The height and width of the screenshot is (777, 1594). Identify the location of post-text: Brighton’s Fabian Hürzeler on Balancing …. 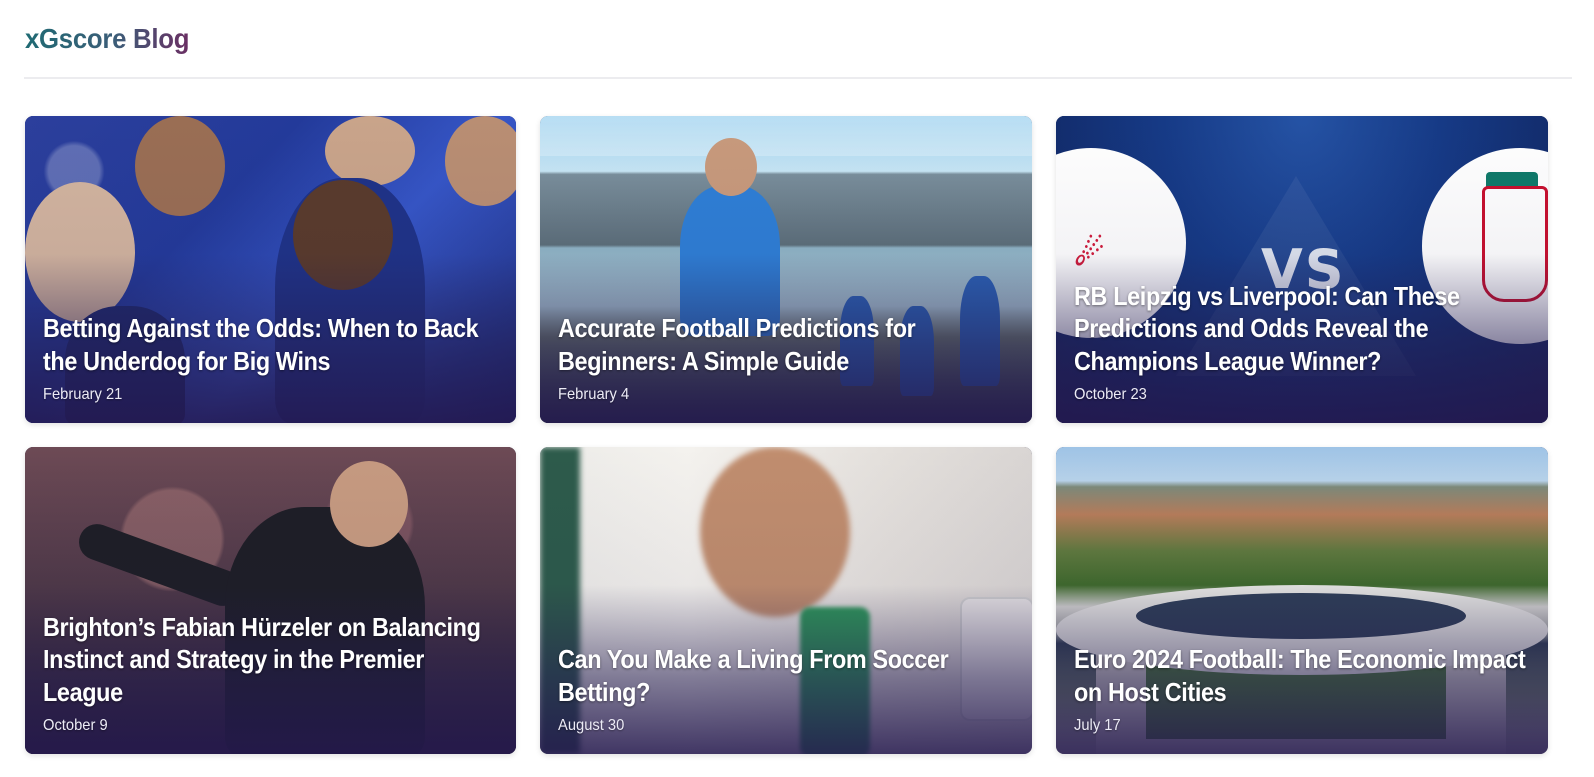
(270, 674).